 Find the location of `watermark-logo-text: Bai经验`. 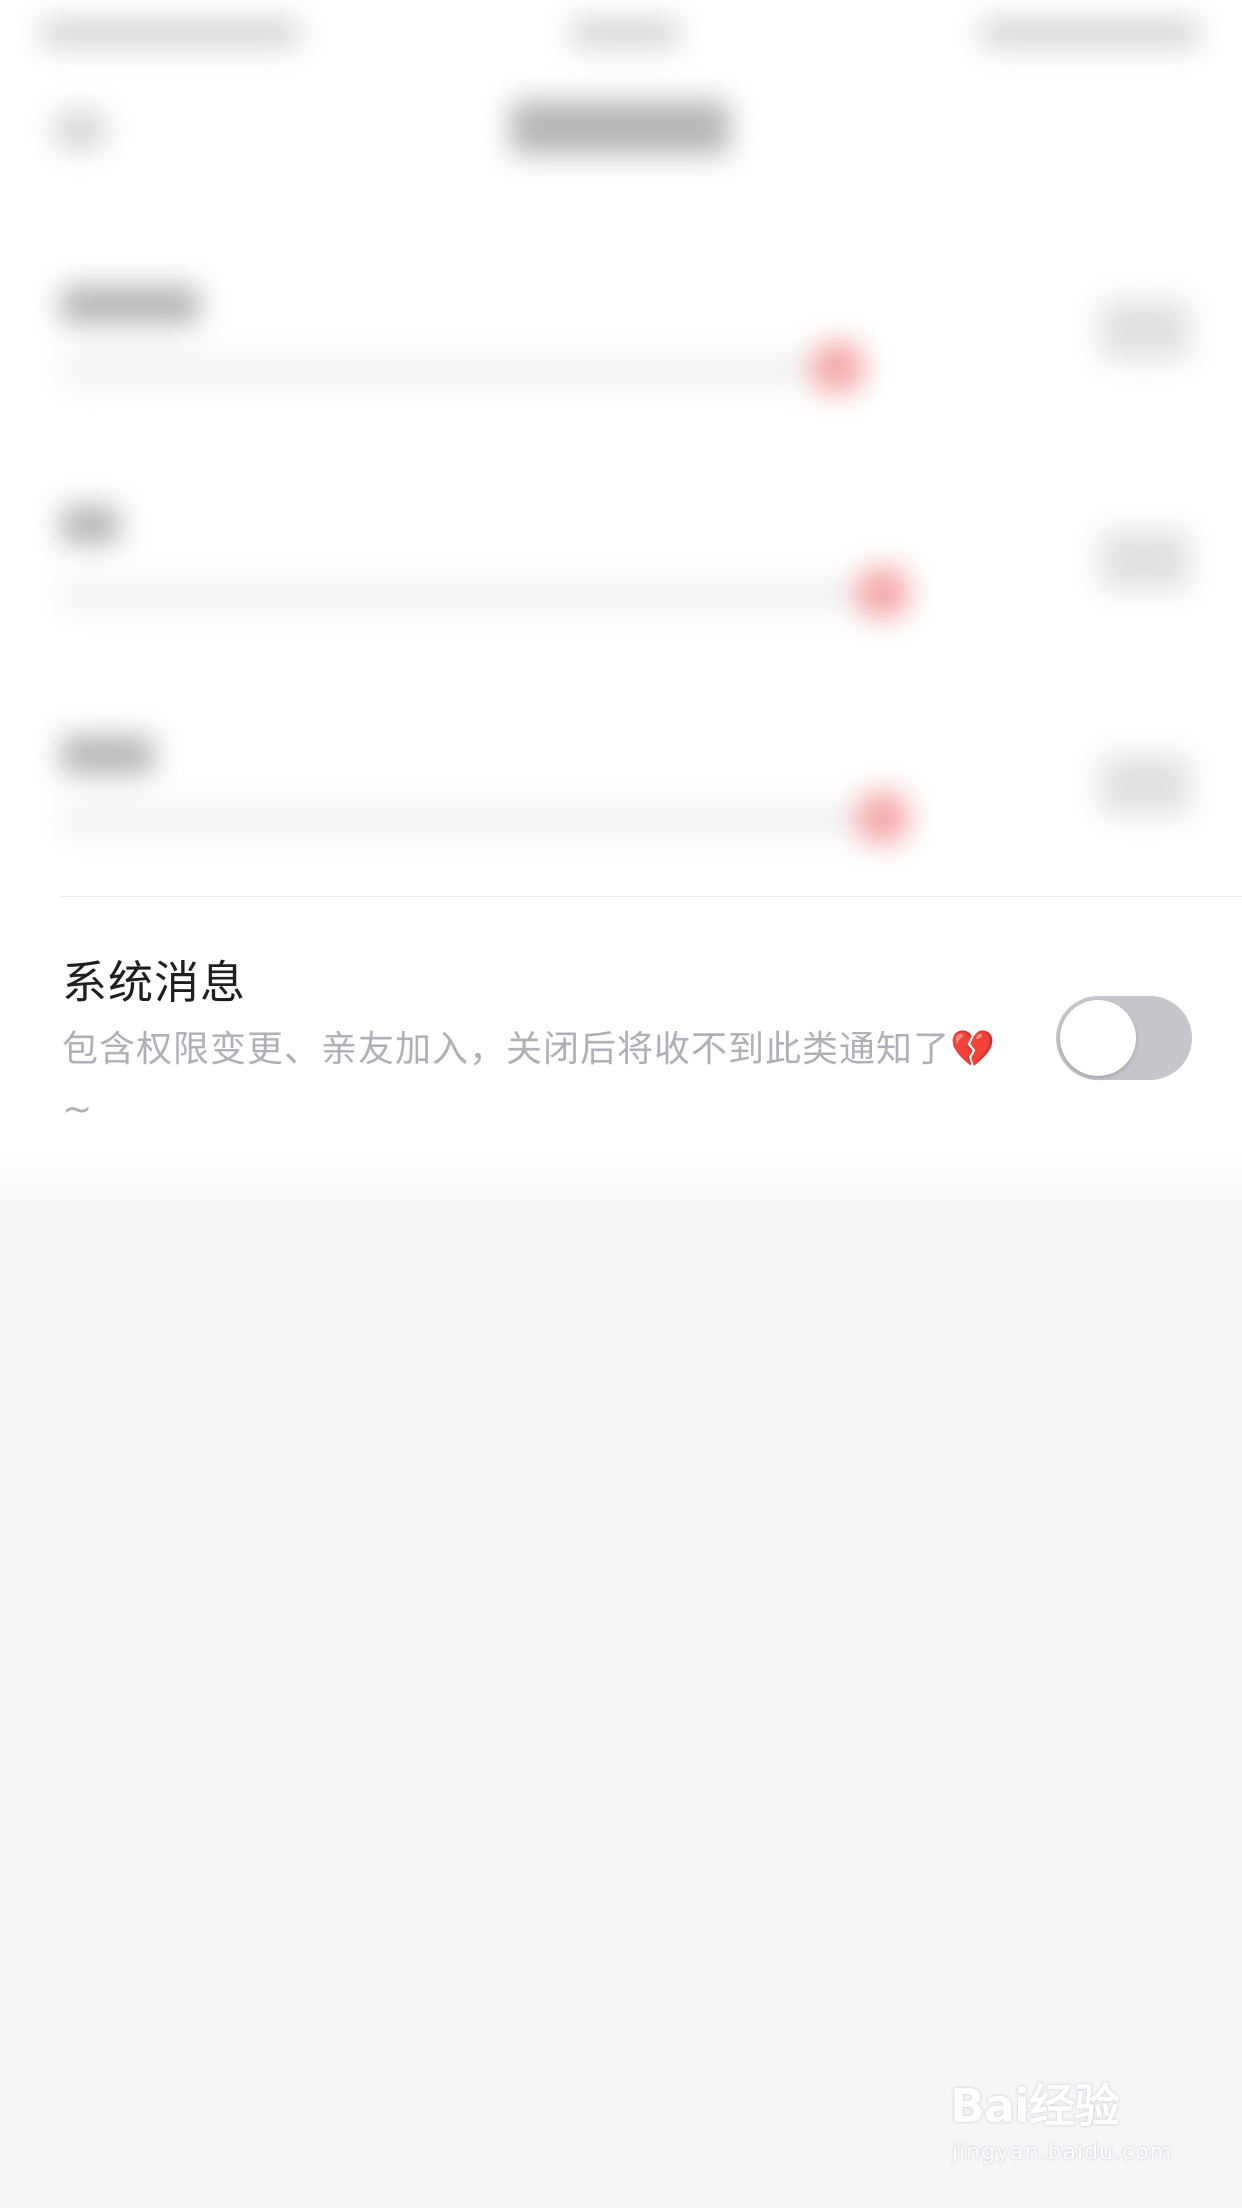

watermark-logo-text: Bai经验 is located at coordinates (1035, 2106).